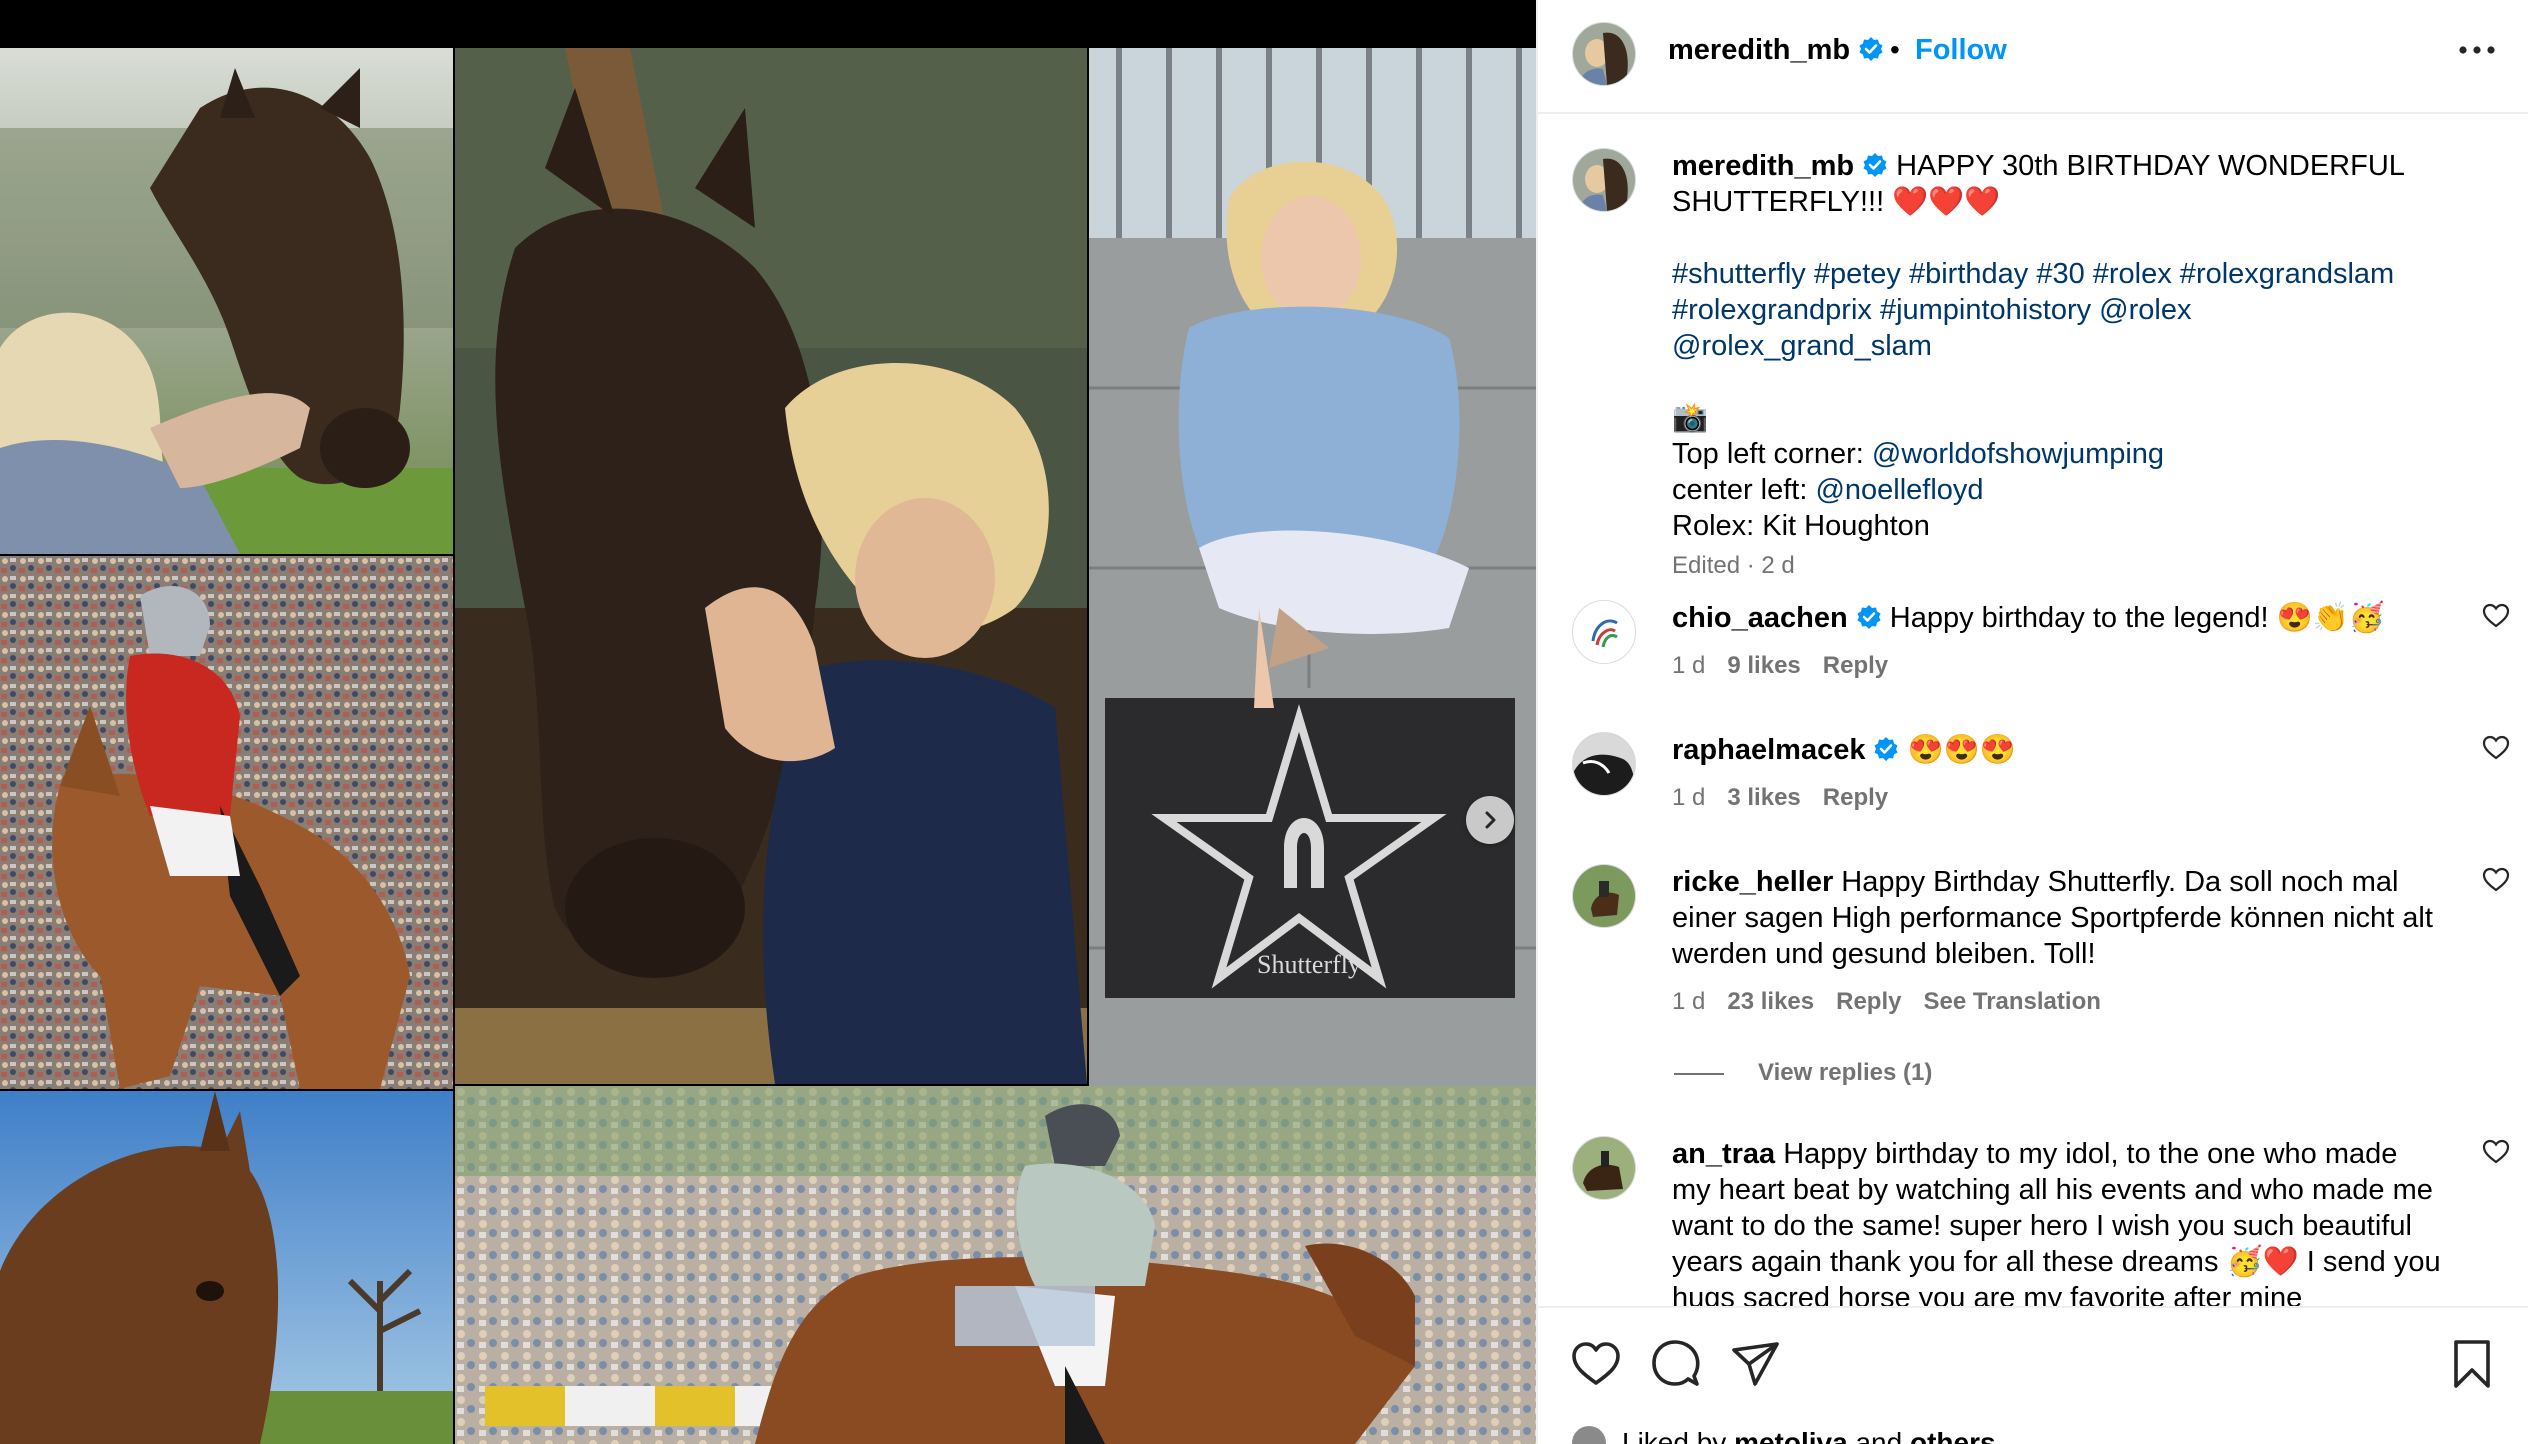 This screenshot has height=1444, width=2528. I want to click on liked-by-others: others, so click(1953, 1435).